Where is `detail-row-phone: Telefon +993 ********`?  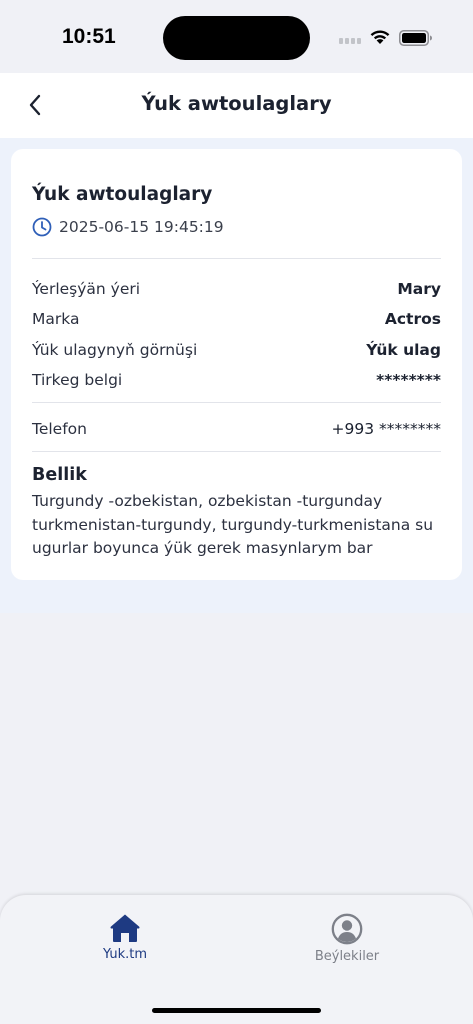 detail-row-phone: Telefon +993 ******** is located at coordinates (236, 431).